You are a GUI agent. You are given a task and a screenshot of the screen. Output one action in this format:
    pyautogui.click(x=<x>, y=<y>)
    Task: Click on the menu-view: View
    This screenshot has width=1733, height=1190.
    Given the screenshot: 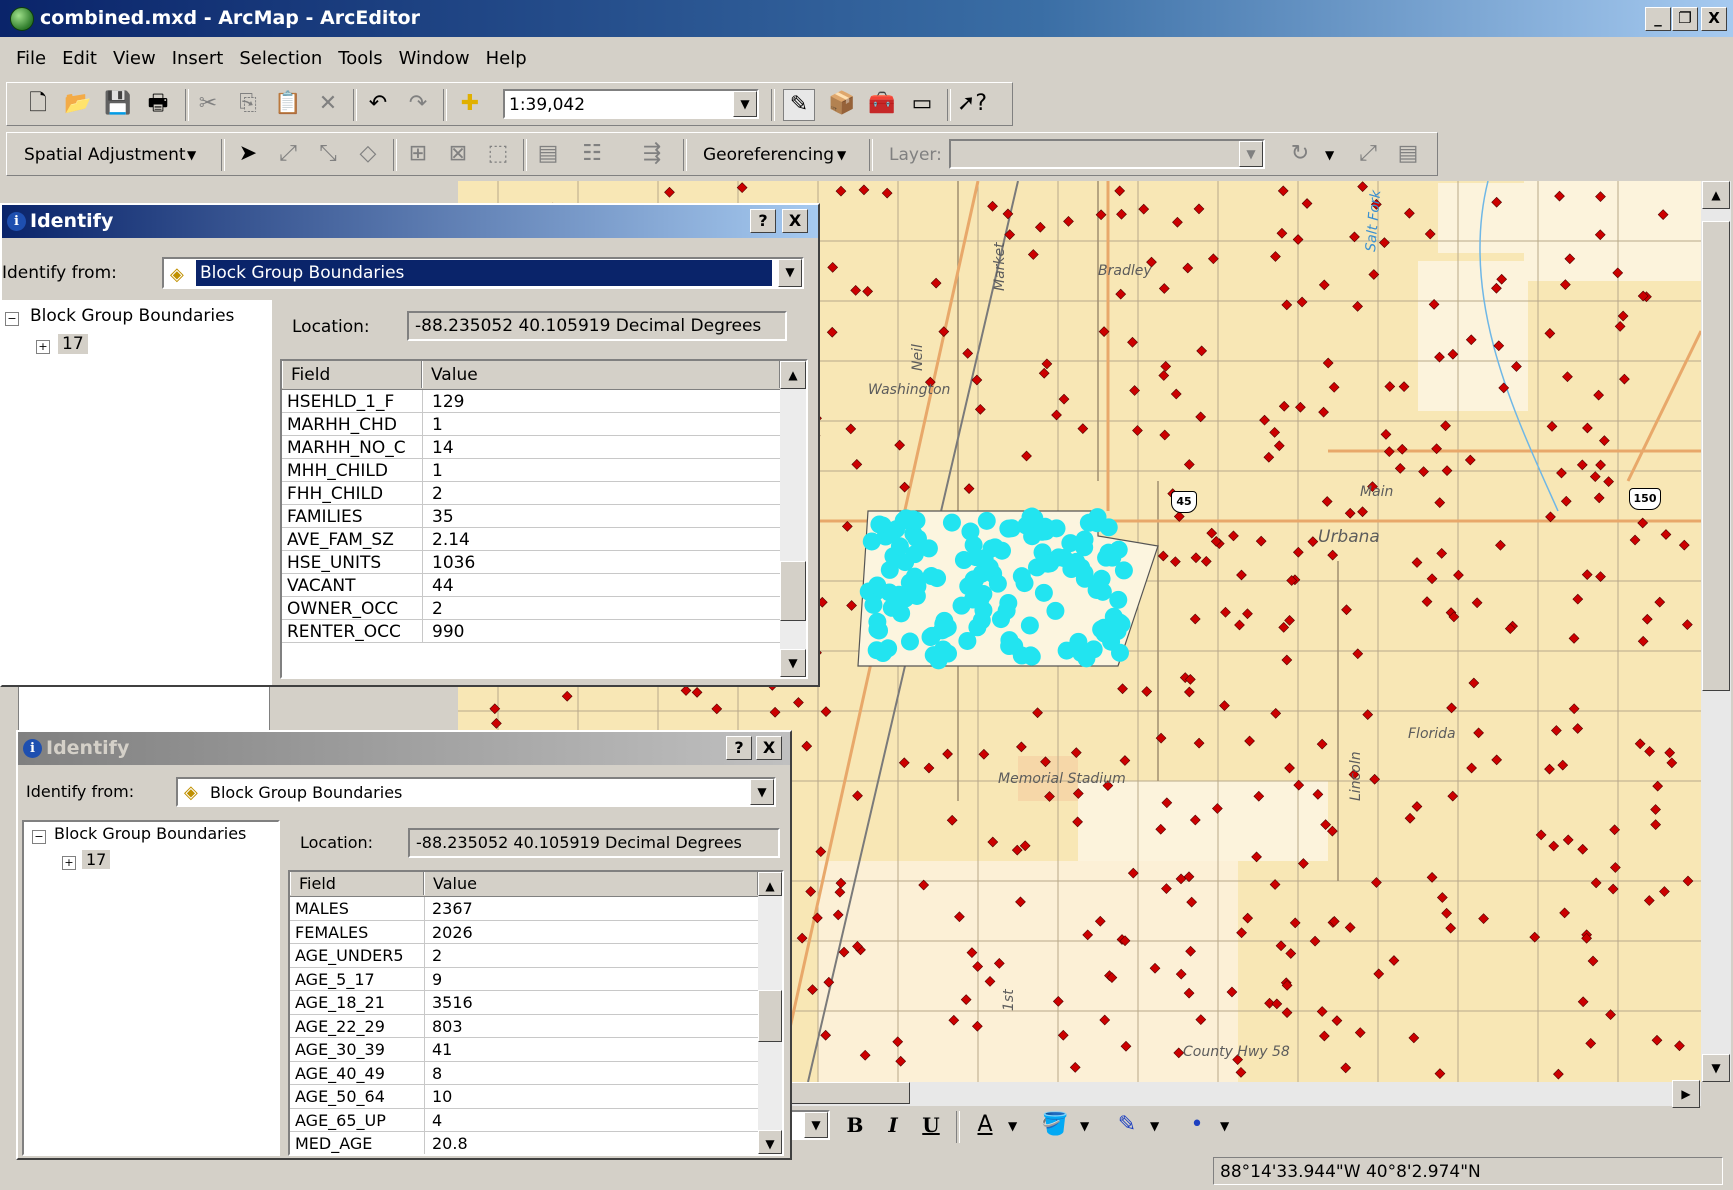 What is the action you would take?
    pyautogui.click(x=134, y=54)
    